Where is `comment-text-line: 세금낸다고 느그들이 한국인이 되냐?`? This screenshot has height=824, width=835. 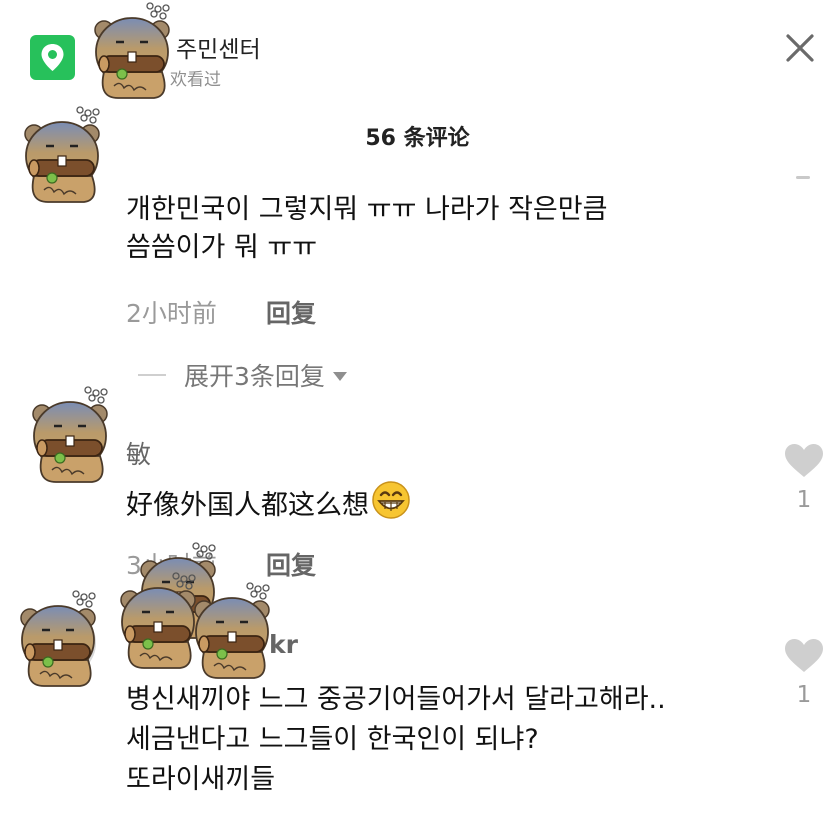 comment-text-line: 세금낸다고 느그들이 한국인이 되냐? is located at coordinates (332, 739).